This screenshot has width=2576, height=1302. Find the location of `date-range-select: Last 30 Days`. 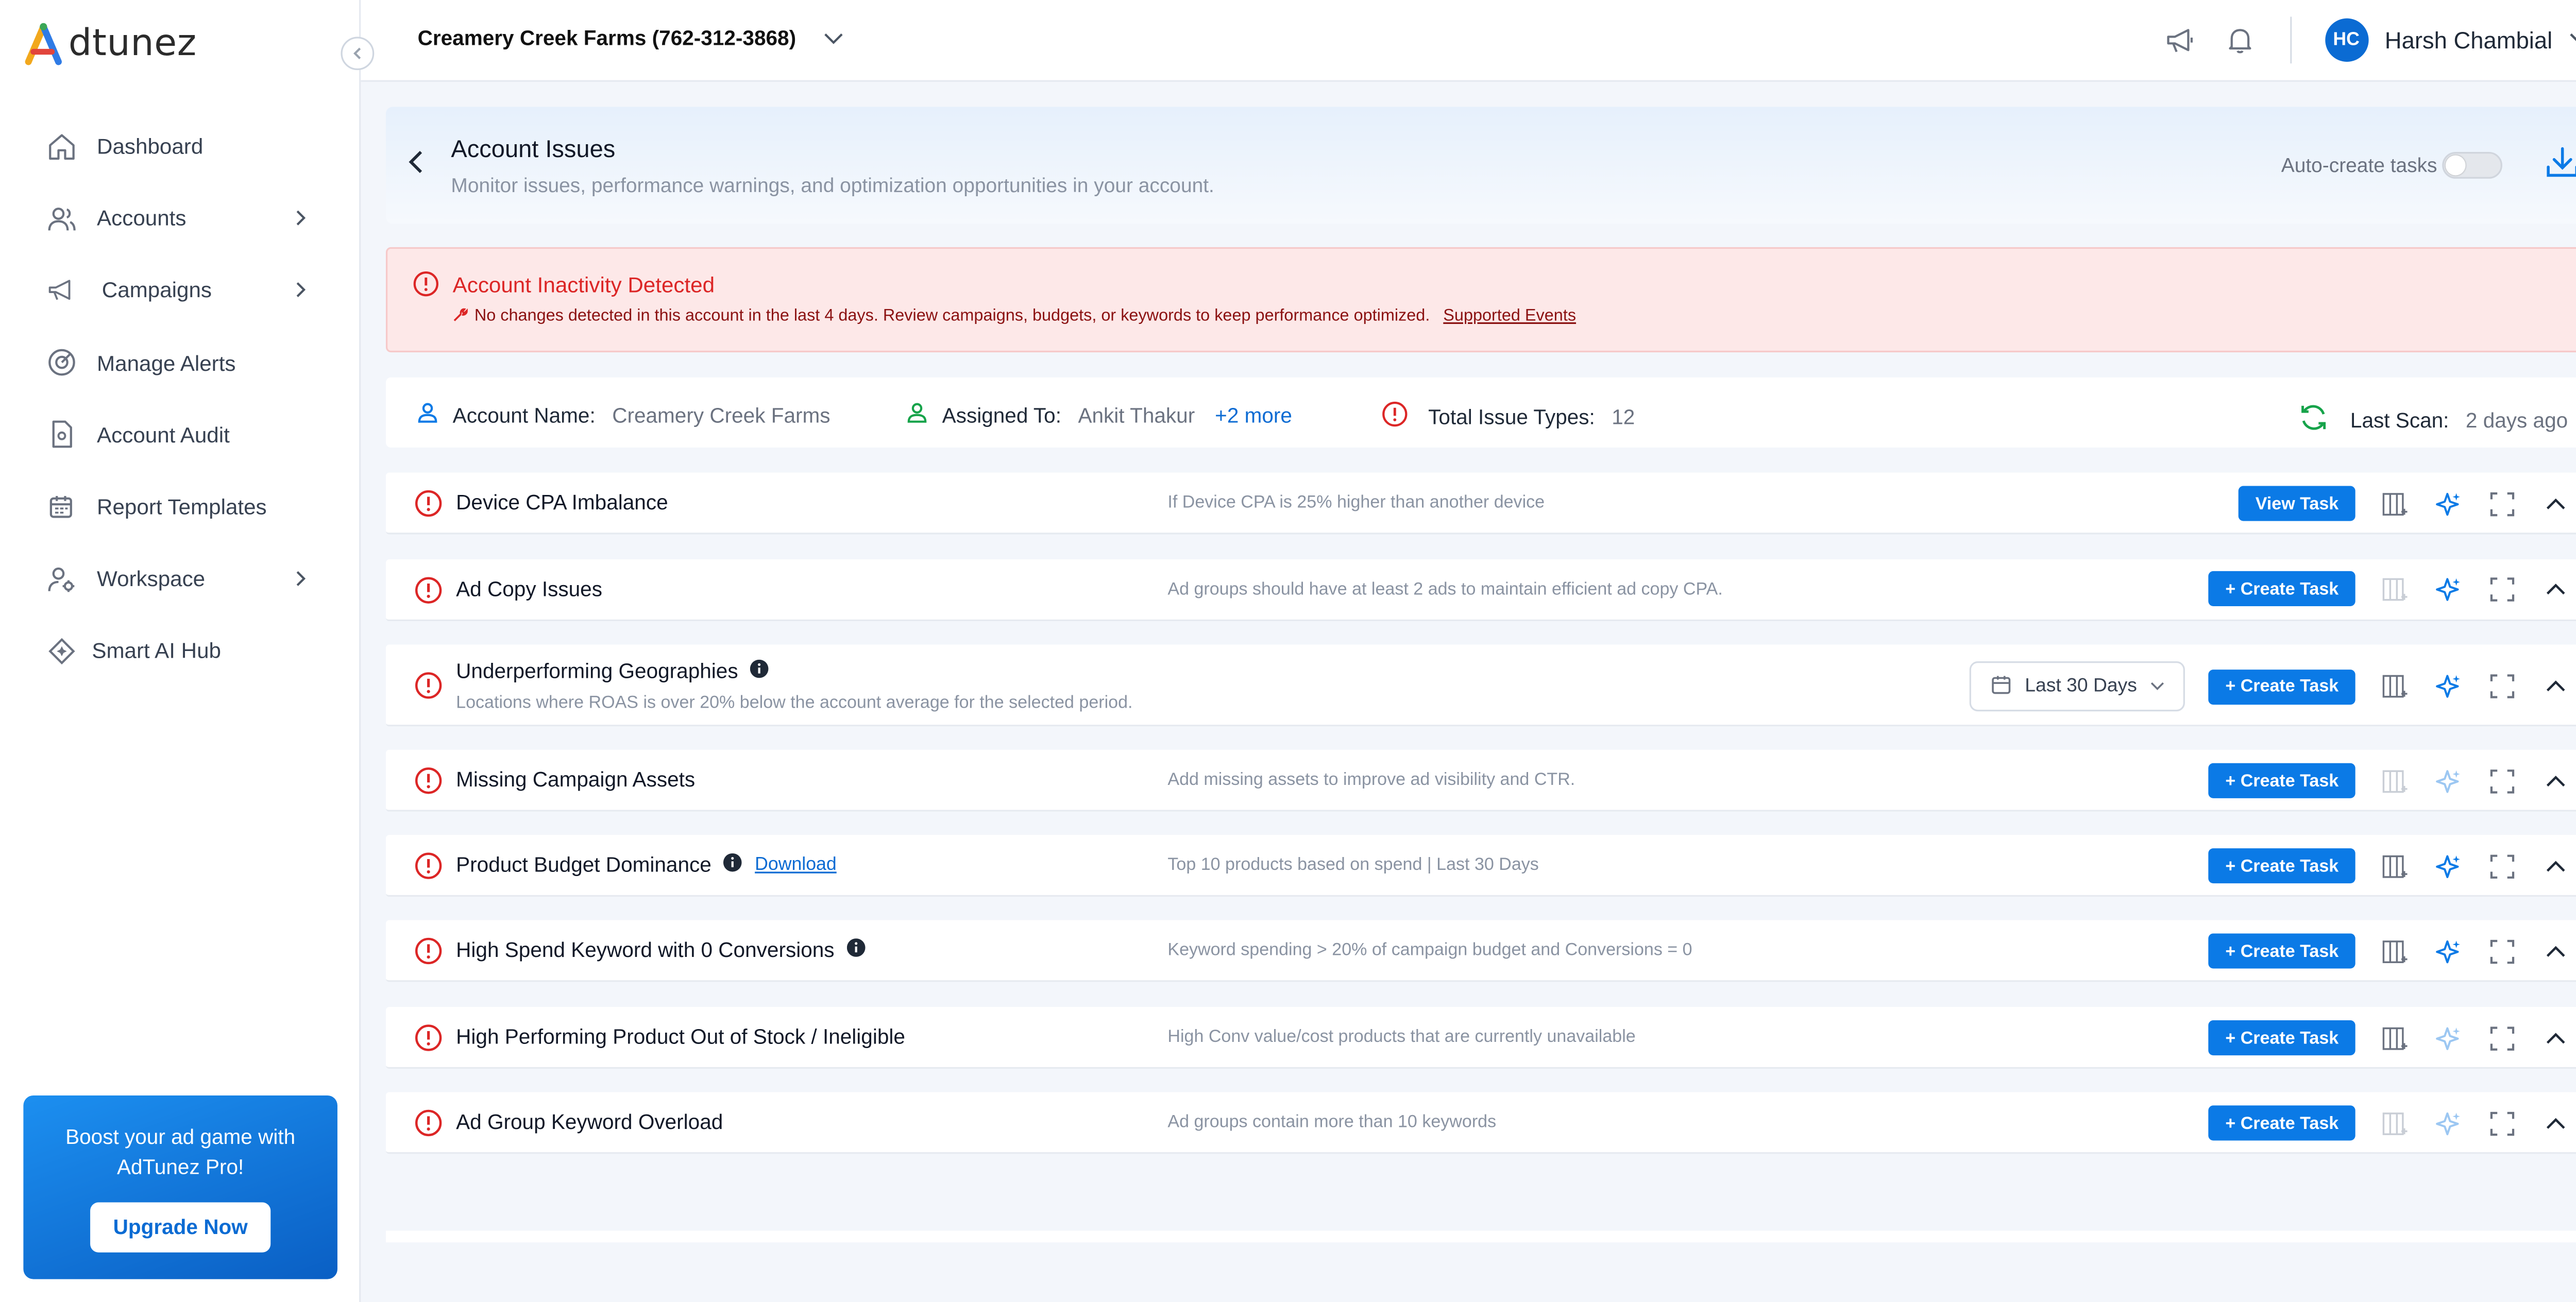

date-range-select: Last 30 Days is located at coordinates (2077, 686).